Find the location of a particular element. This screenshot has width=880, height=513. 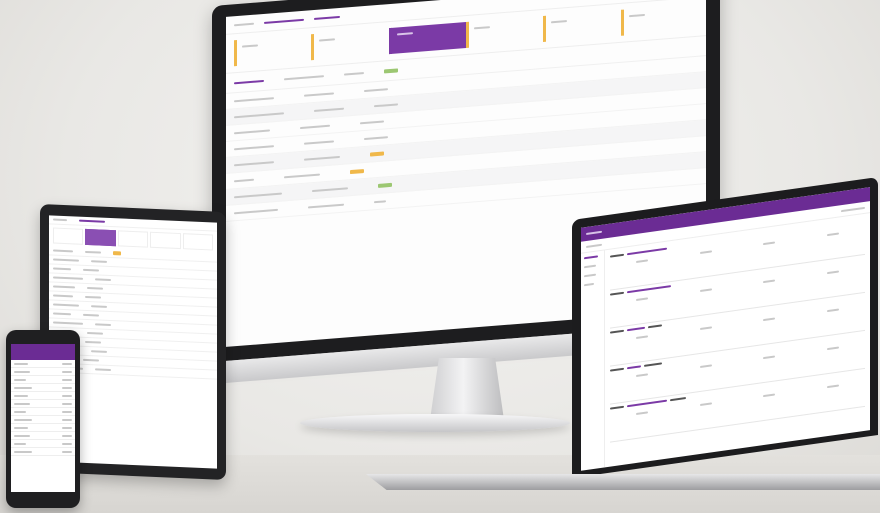

app-title-line is located at coordinates (244, 24).